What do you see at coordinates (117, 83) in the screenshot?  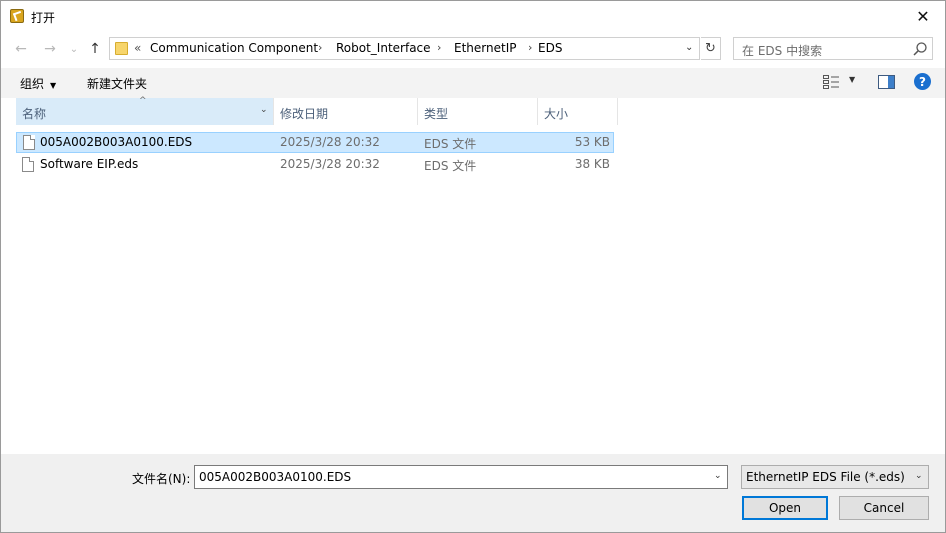 I see `new-folder-button: 新建文件夹` at bounding box center [117, 83].